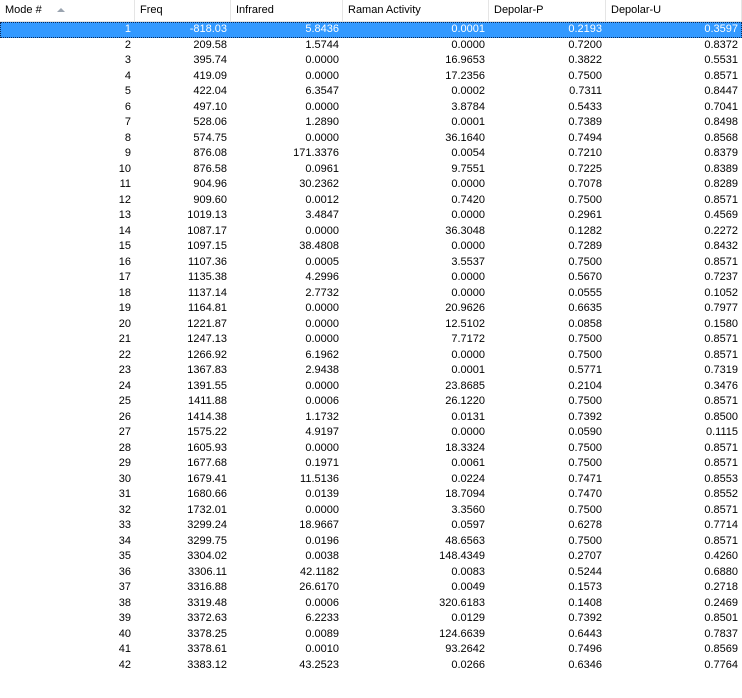 The image size is (742, 698). I want to click on table-row: 10 876.58 0.0961 9.7551 0.7225 0.8389, so click(371, 170).